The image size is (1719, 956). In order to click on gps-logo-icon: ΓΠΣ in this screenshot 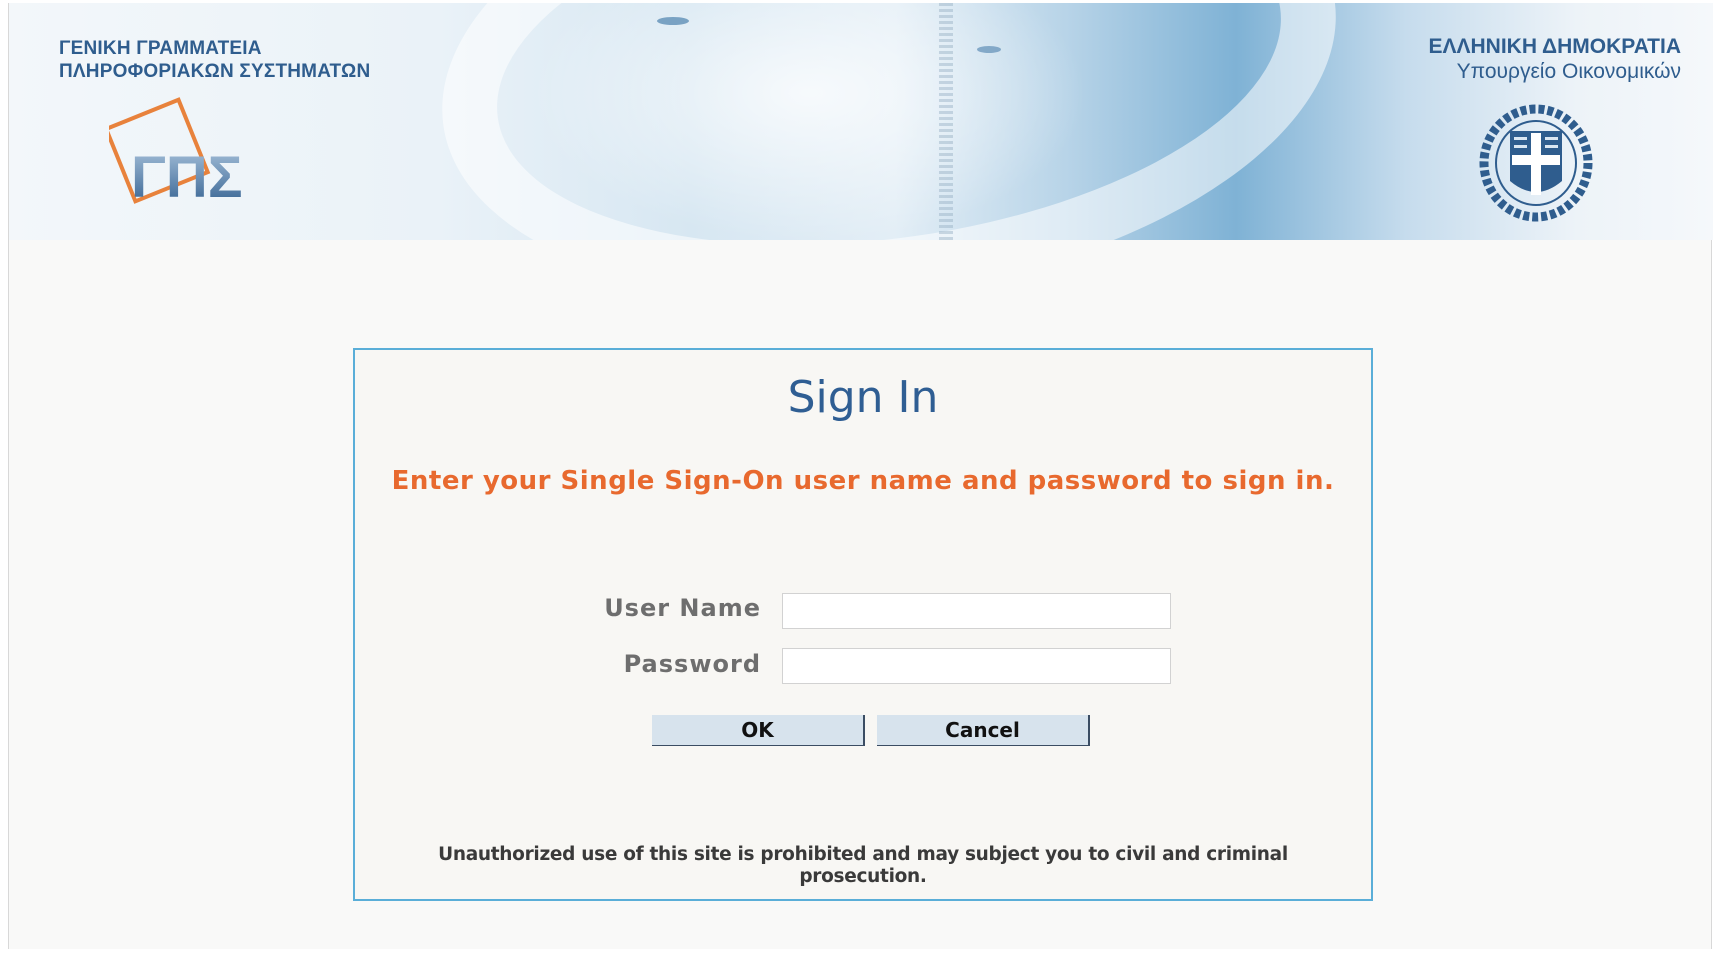, I will do `click(176, 153)`.